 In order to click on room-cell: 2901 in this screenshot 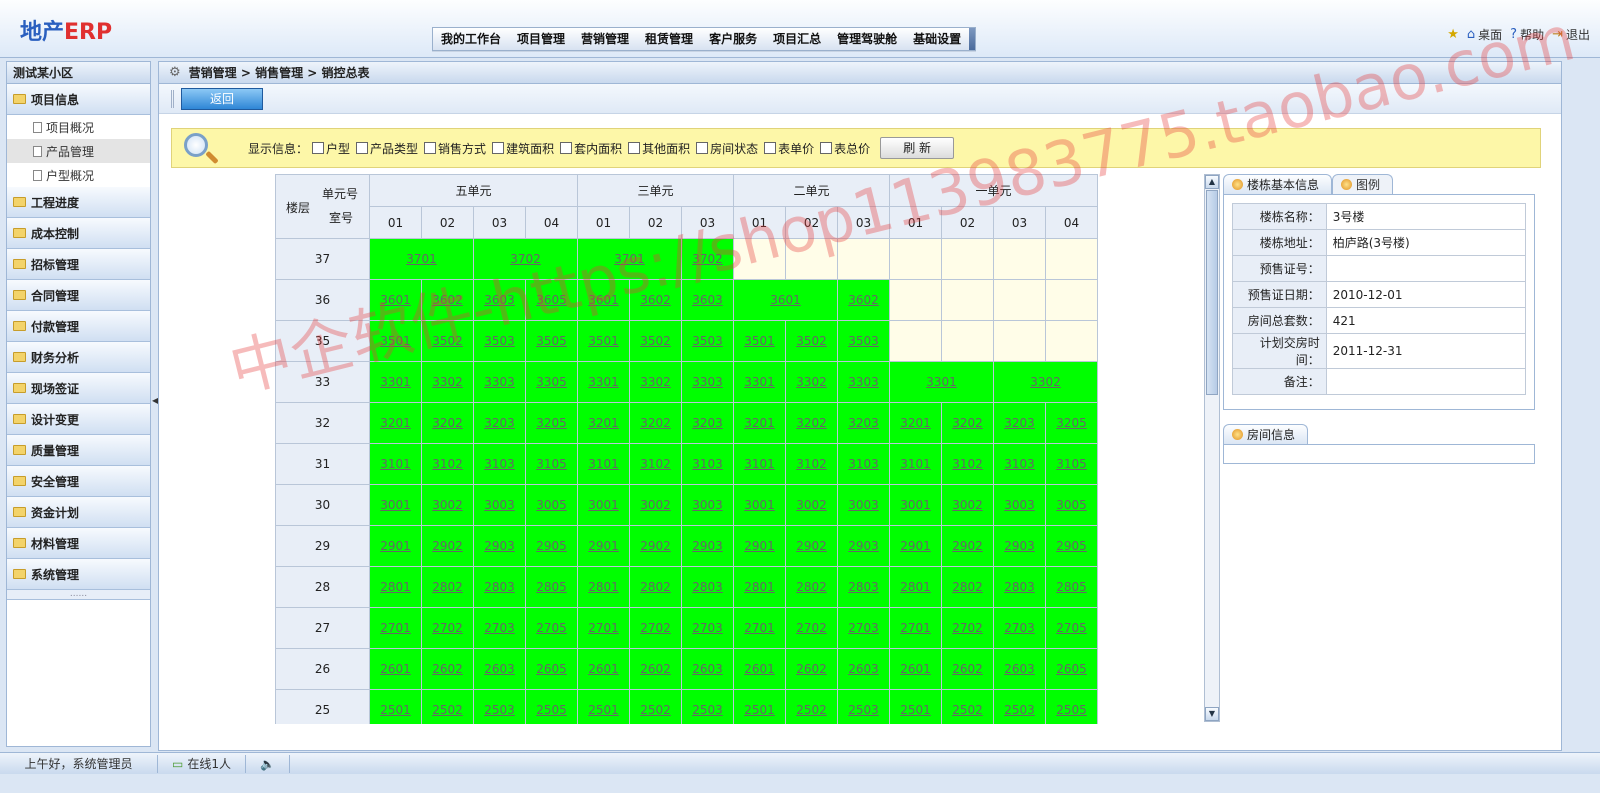, I will do `click(915, 546)`.